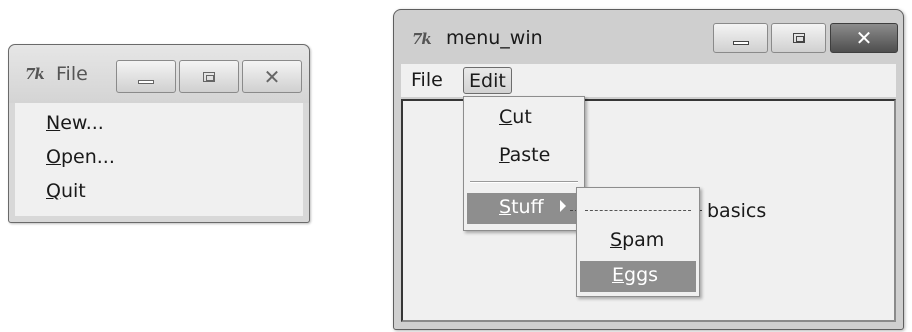  I want to click on menubar: File Edit, so click(648, 80).